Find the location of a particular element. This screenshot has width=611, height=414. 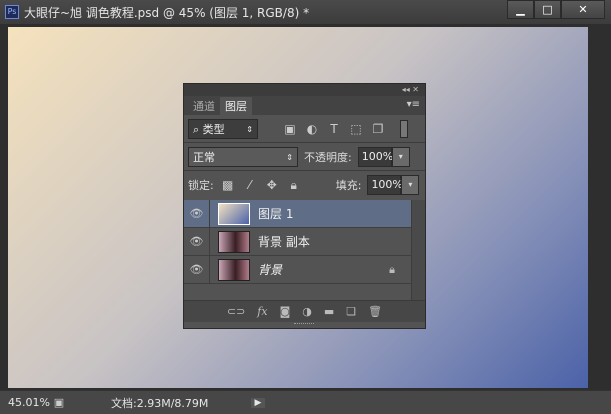

window-title: 大眼仔~旭 调色教程.psd @ 45% (图层 1, RGB/8) * is located at coordinates (167, 12).